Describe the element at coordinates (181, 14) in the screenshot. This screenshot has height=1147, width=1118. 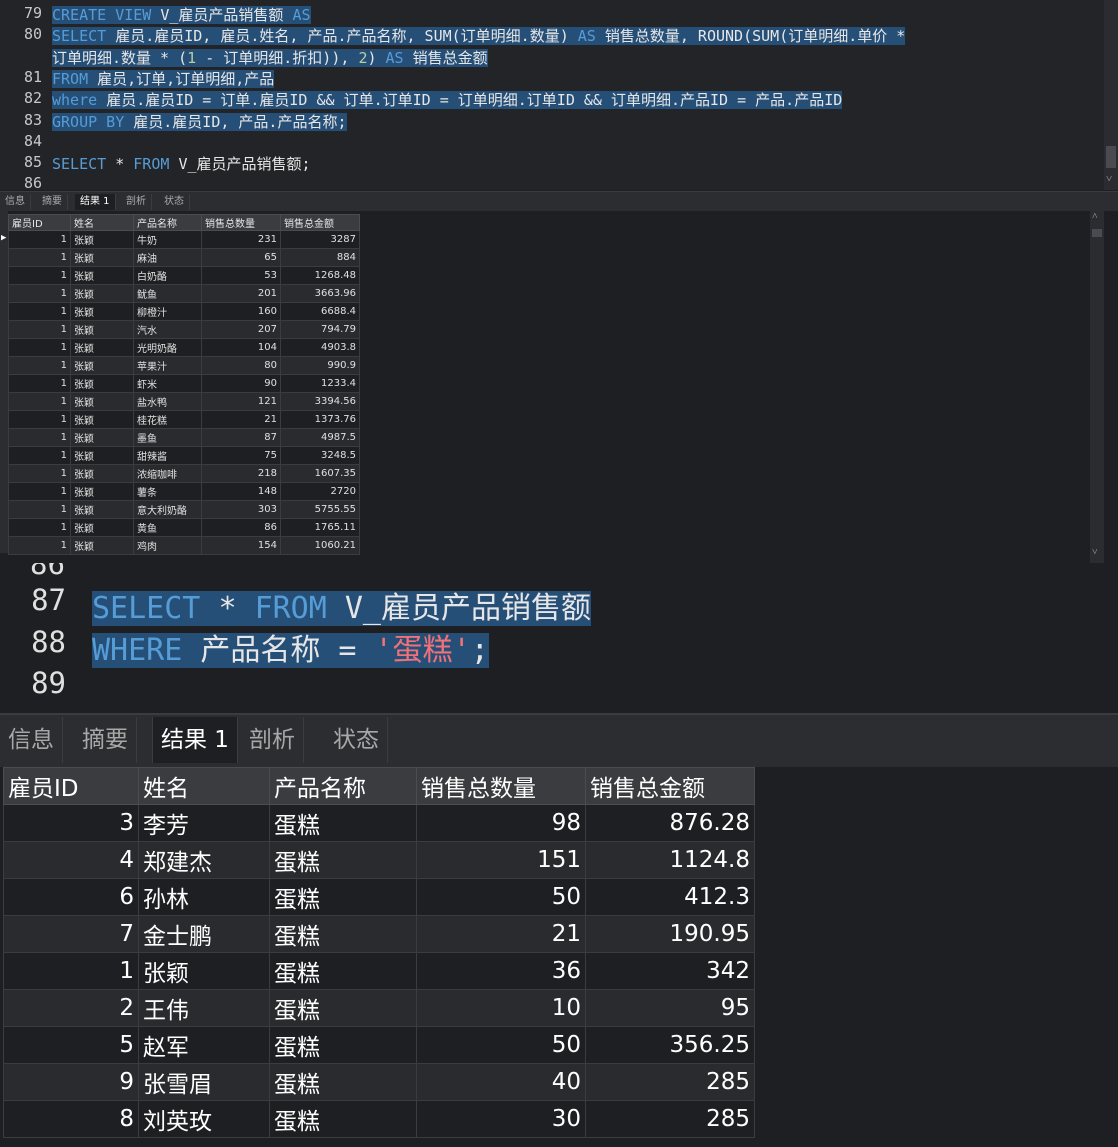
I see `code-line: CREATE VIEW V_雇员产品销售额 AS` at that location.